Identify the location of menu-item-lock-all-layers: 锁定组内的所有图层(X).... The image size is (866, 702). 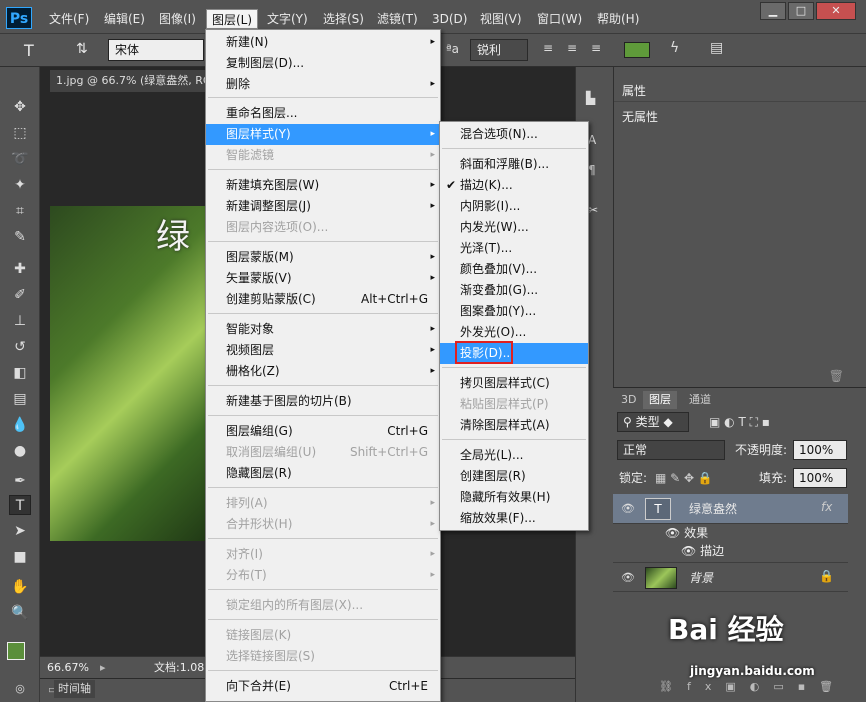
(323, 605).